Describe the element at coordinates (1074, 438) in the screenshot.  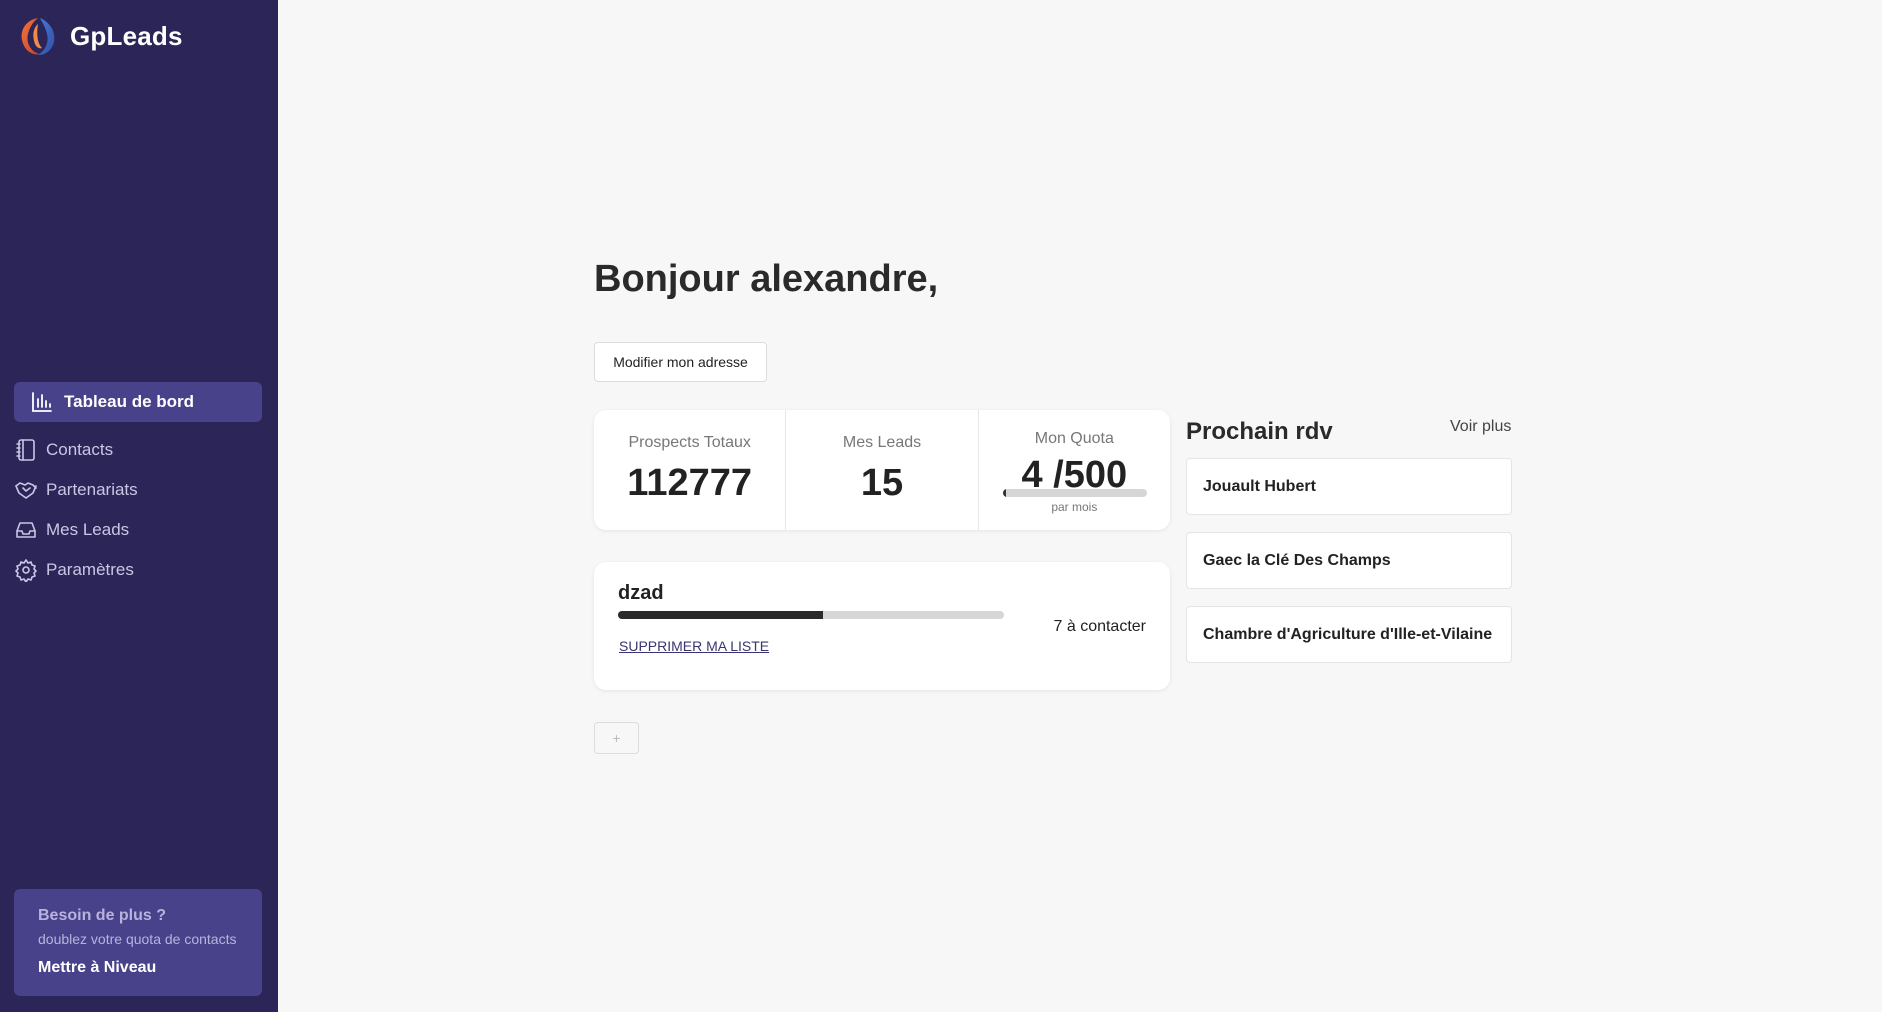
I see `stat-label: Mon Quota` at that location.